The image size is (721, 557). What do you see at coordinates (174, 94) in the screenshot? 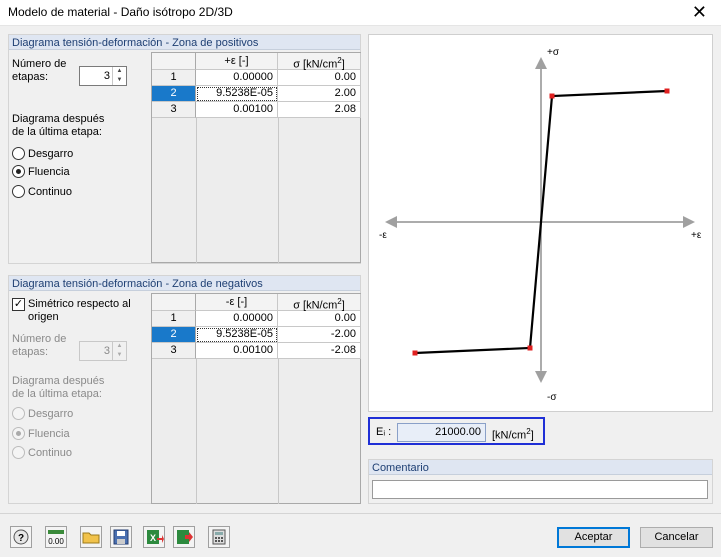
I see `positive-row-number: 2` at bounding box center [174, 94].